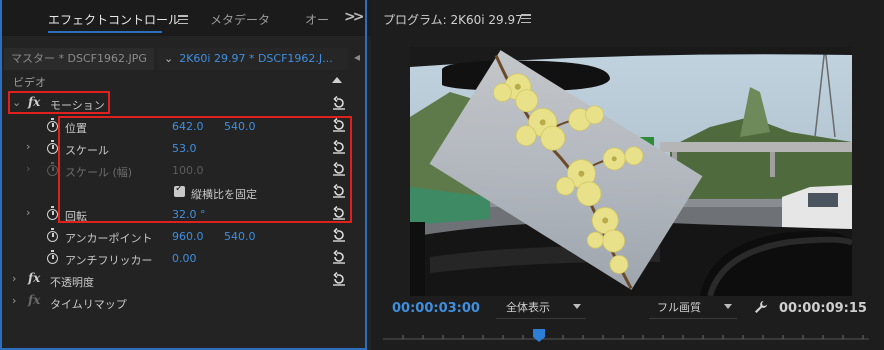 This screenshot has height=350, width=884. Describe the element at coordinates (317, 19) in the screenshot. I see `tab-audio: オー` at that location.